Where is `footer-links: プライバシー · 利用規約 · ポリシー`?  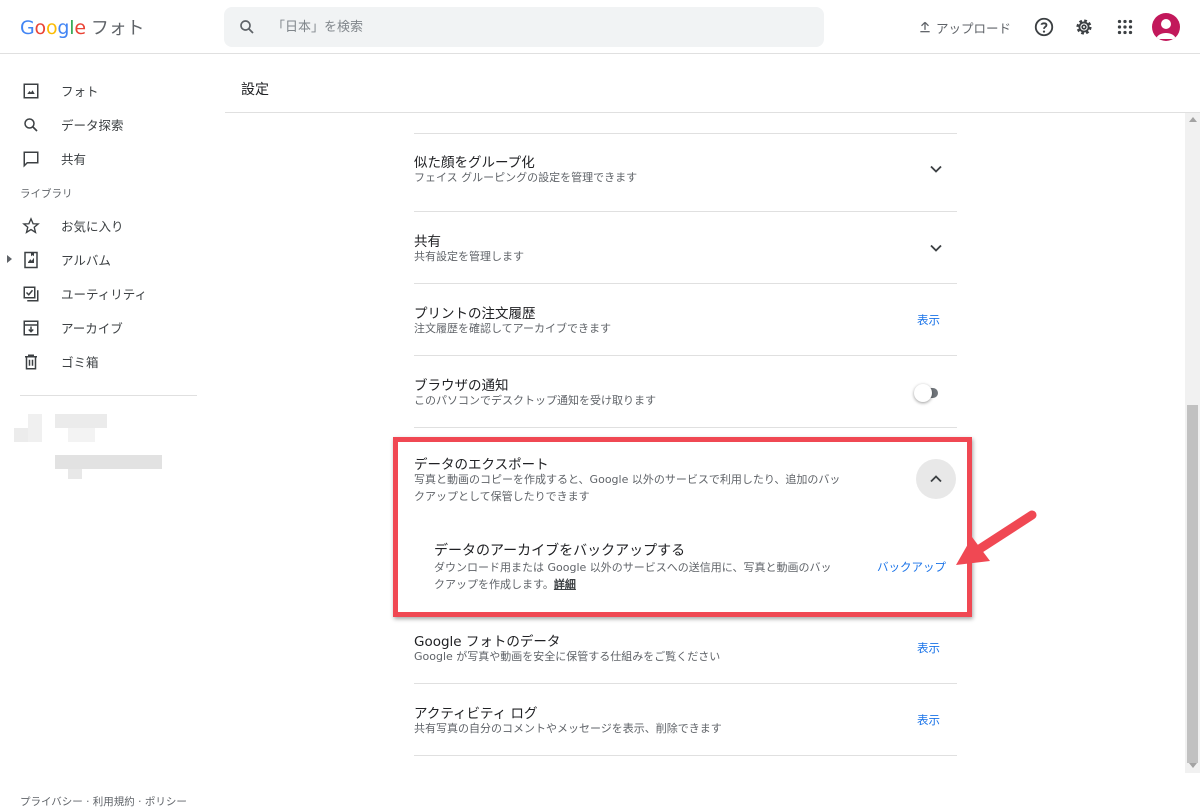
footer-links: プライバシー · 利用規約 · ポリシー is located at coordinates (103, 801).